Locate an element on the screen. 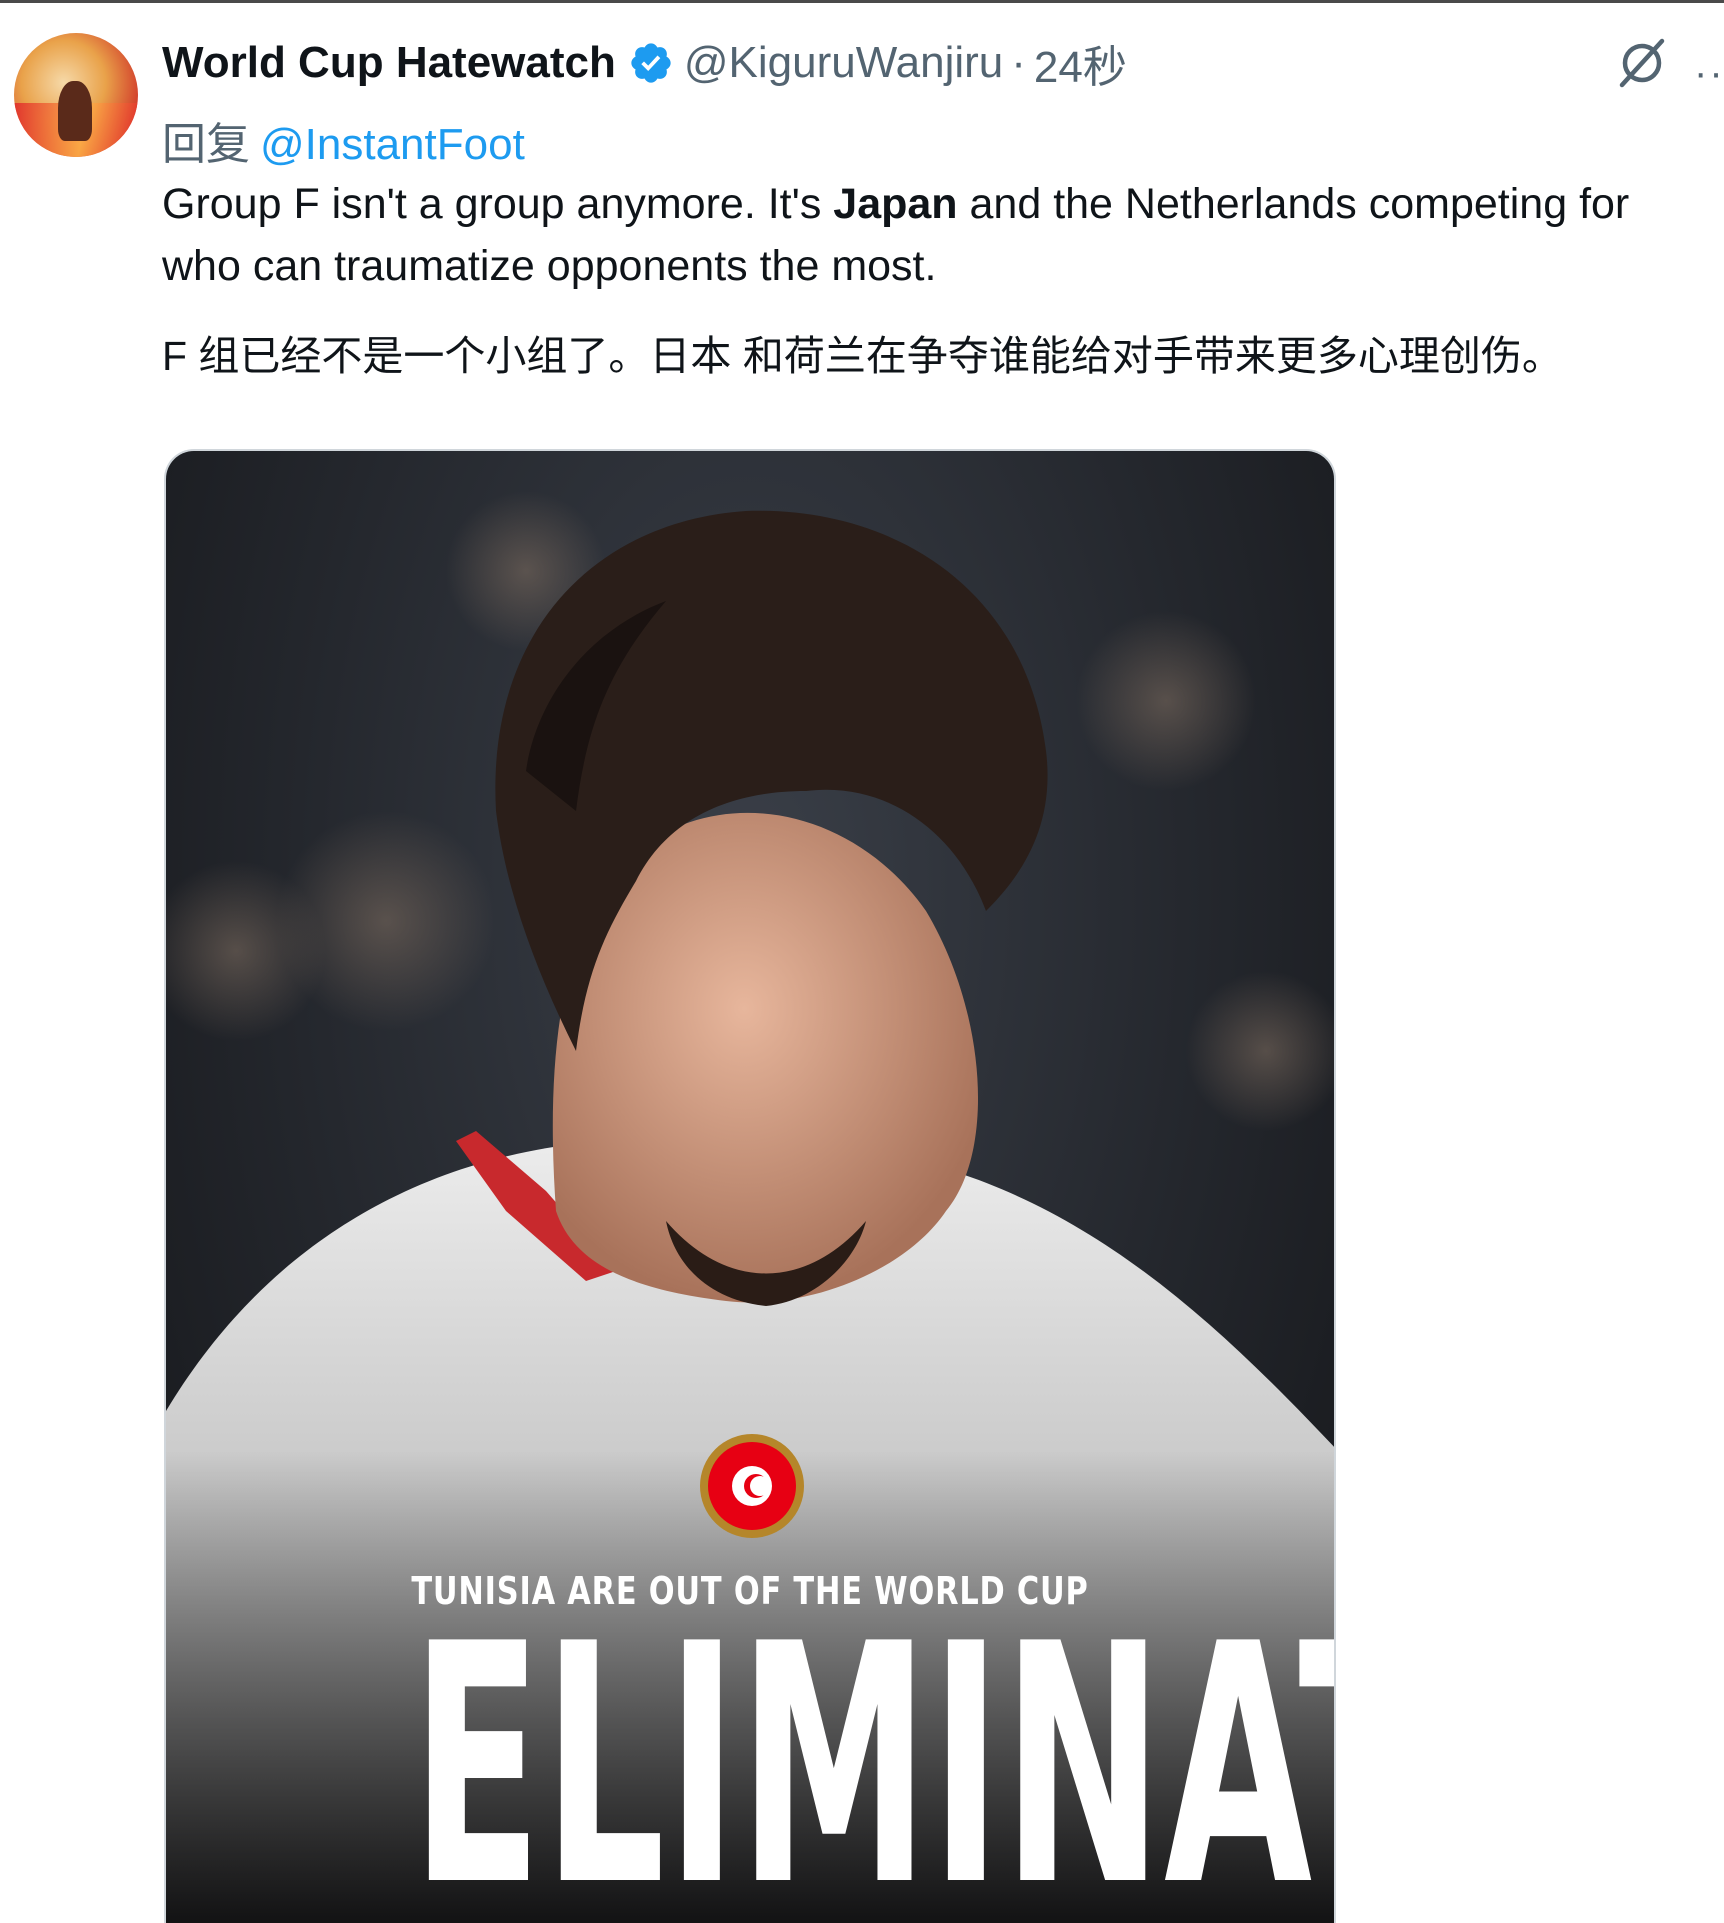  grok-icon is located at coordinates (1642, 63).